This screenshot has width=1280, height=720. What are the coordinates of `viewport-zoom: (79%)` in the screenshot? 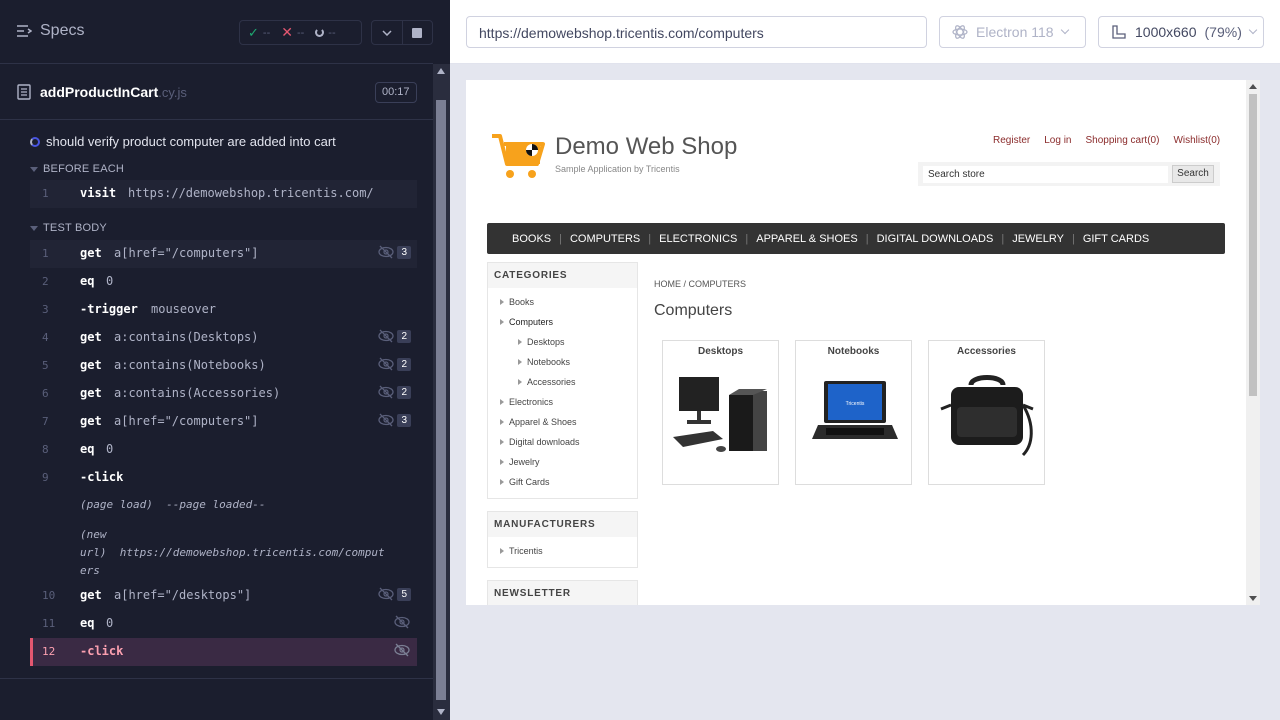 It's located at (1223, 32).